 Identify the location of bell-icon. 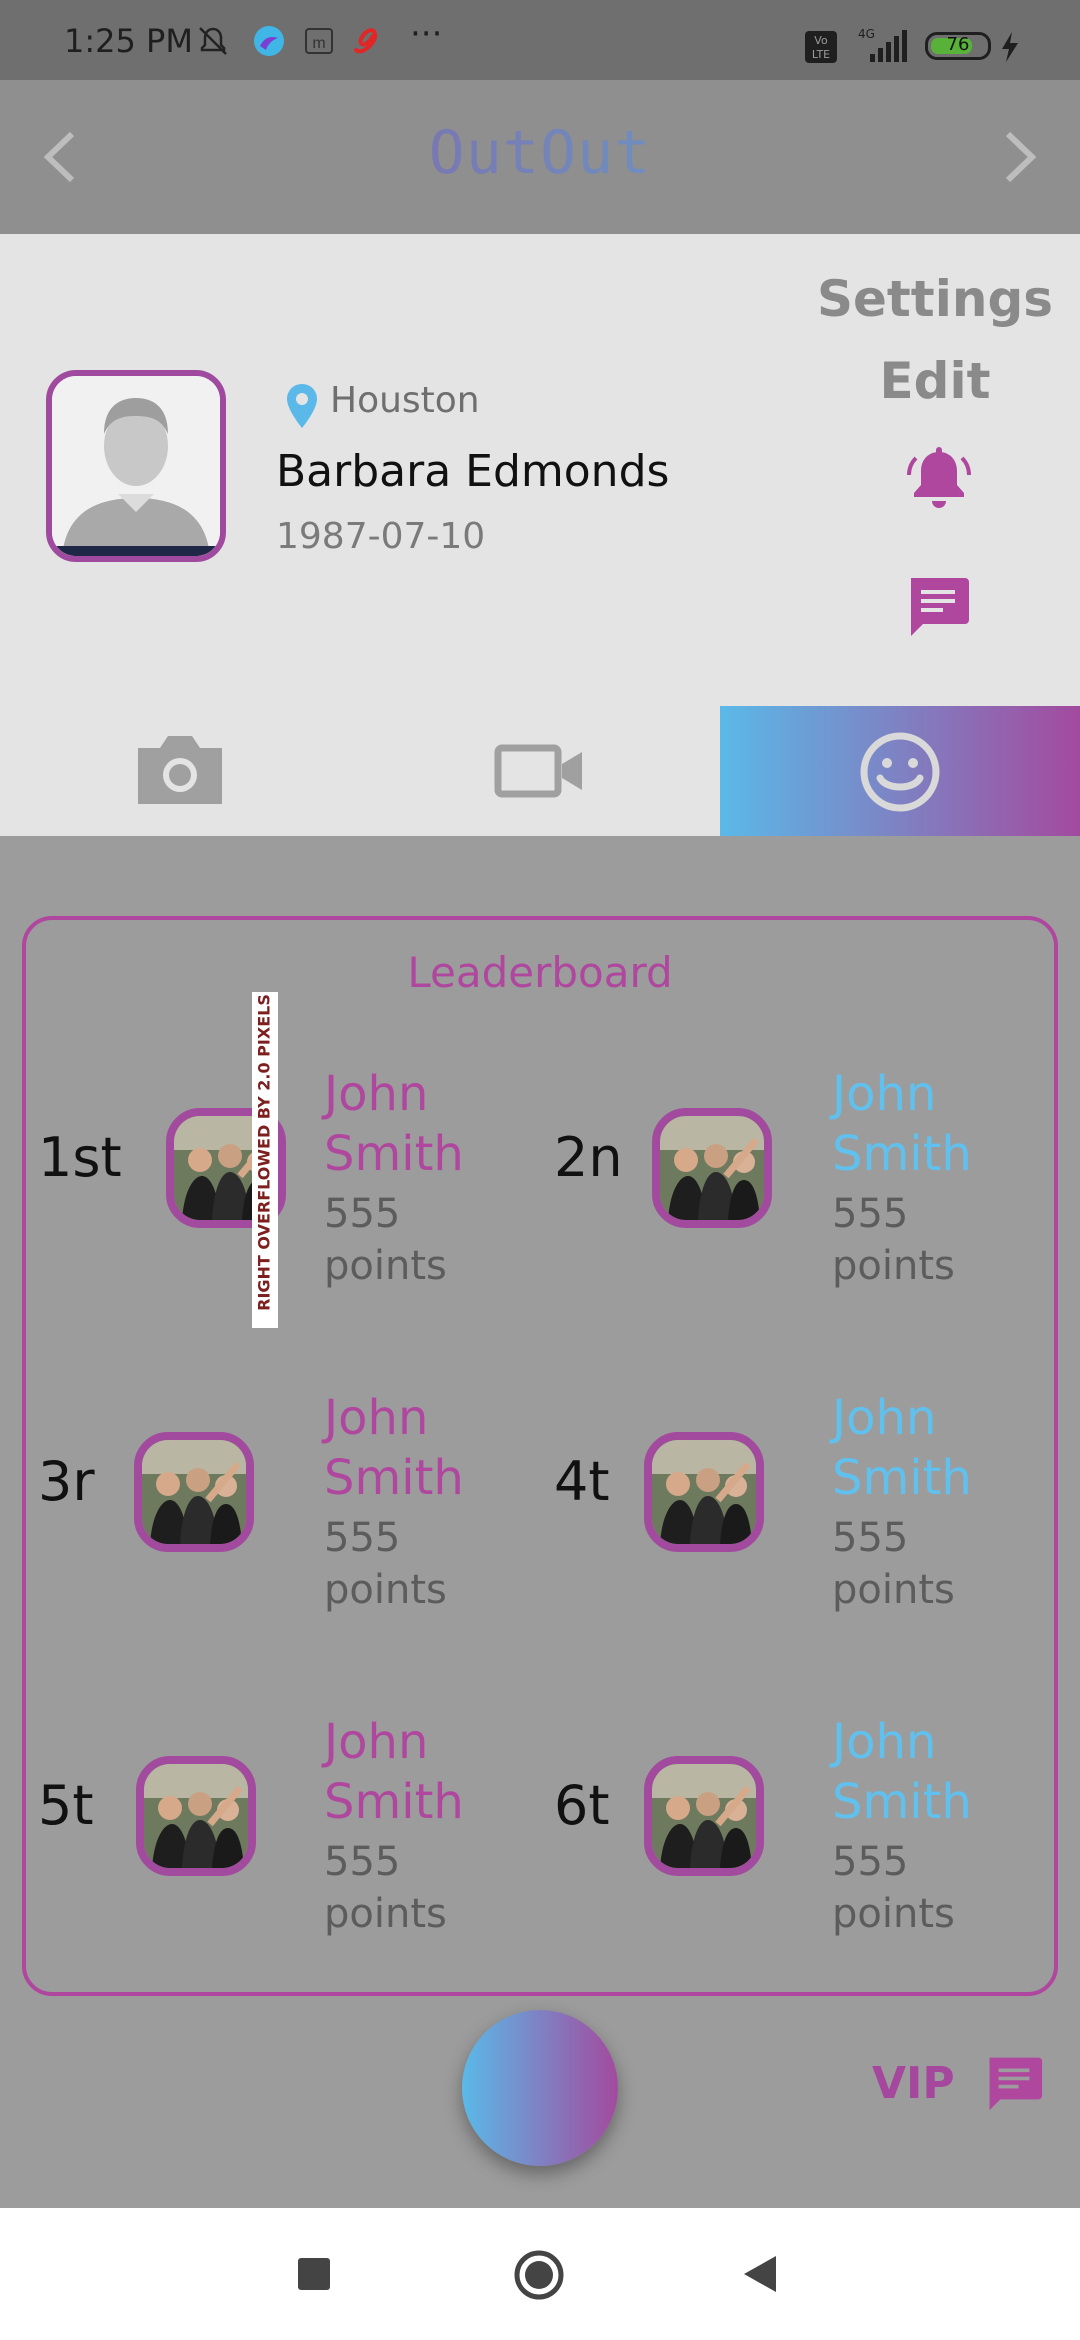
(939, 479).